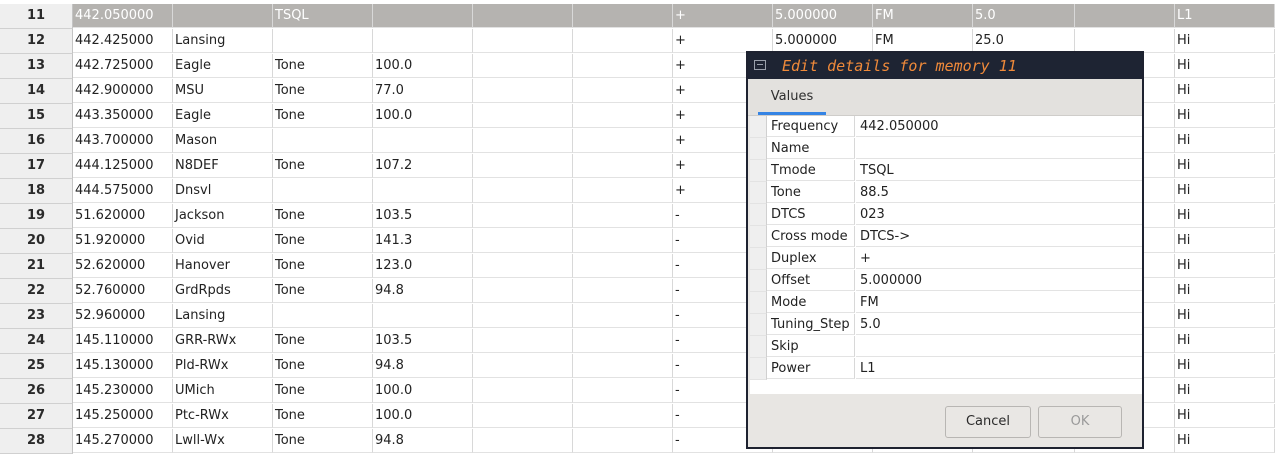 The image size is (1275, 456). What do you see at coordinates (36, 291) in the screenshot?
I see `row-number: 22` at bounding box center [36, 291].